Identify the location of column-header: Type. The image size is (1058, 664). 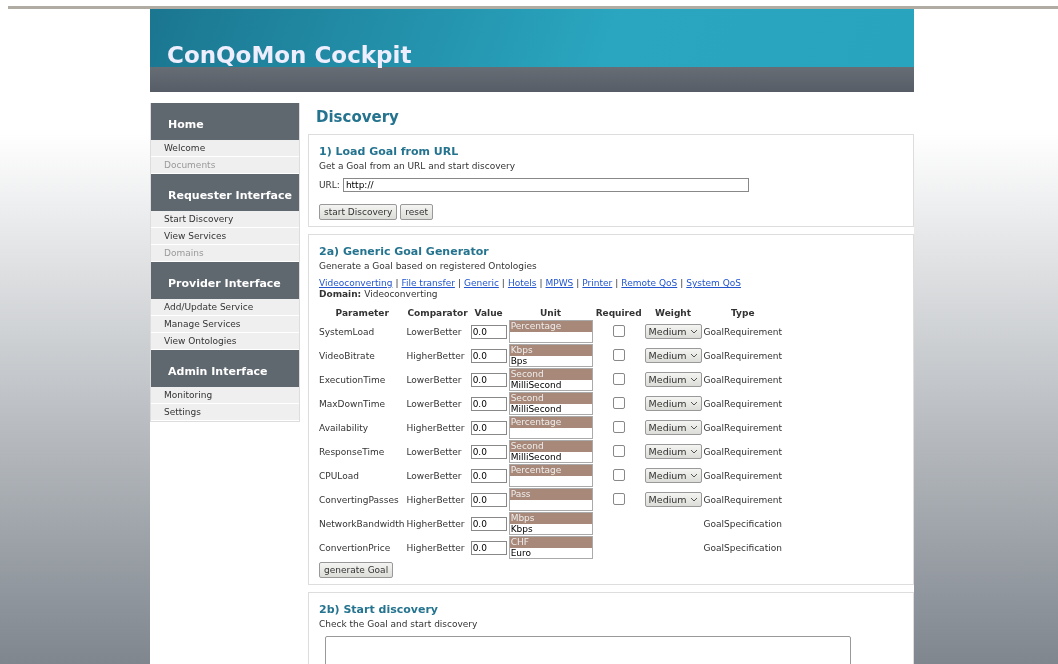
(743, 313).